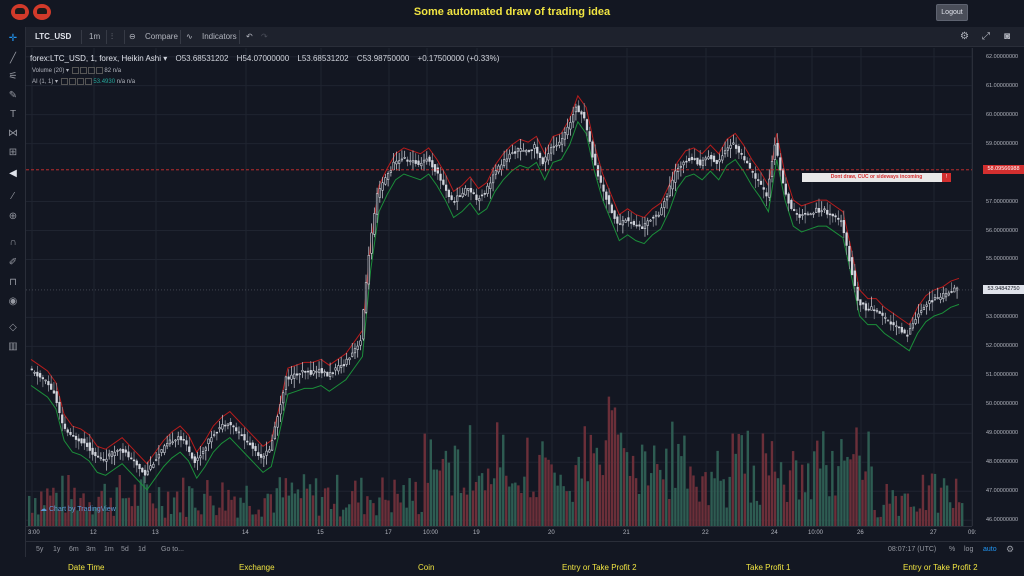 The width and height of the screenshot is (1024, 576). What do you see at coordinates (952, 12) in the screenshot?
I see `logout-button: Logout` at bounding box center [952, 12].